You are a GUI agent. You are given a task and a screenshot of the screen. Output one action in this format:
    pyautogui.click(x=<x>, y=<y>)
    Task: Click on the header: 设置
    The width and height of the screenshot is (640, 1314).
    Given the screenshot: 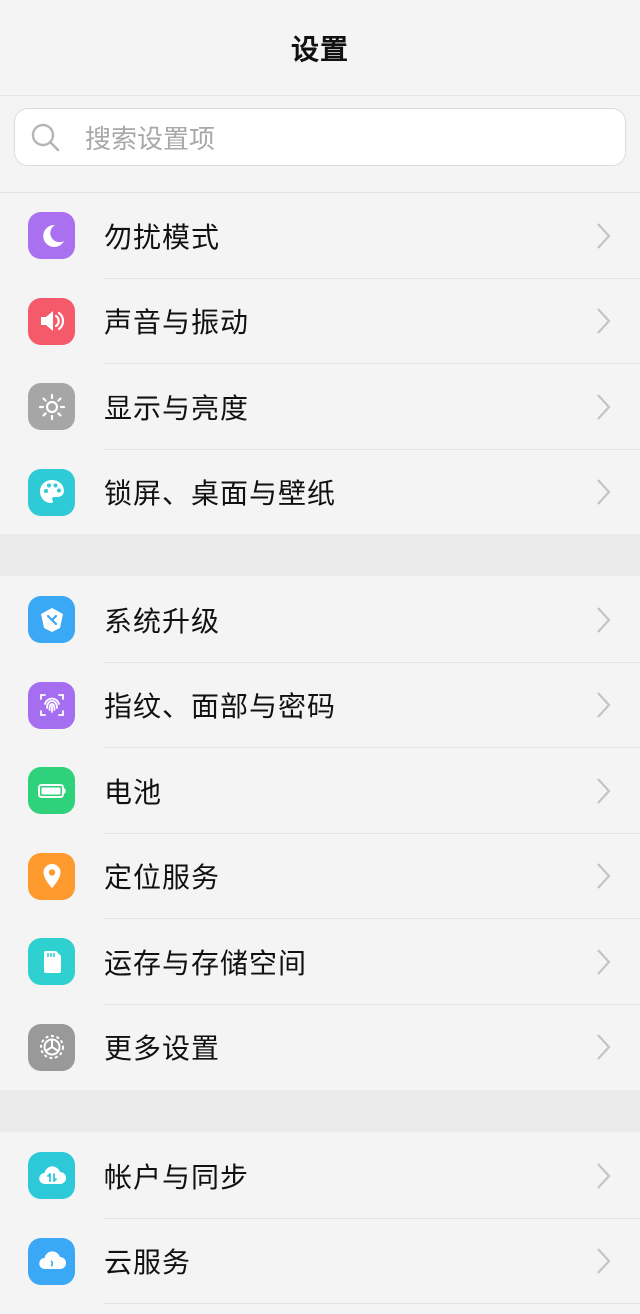 What is the action you would take?
    pyautogui.click(x=320, y=48)
    